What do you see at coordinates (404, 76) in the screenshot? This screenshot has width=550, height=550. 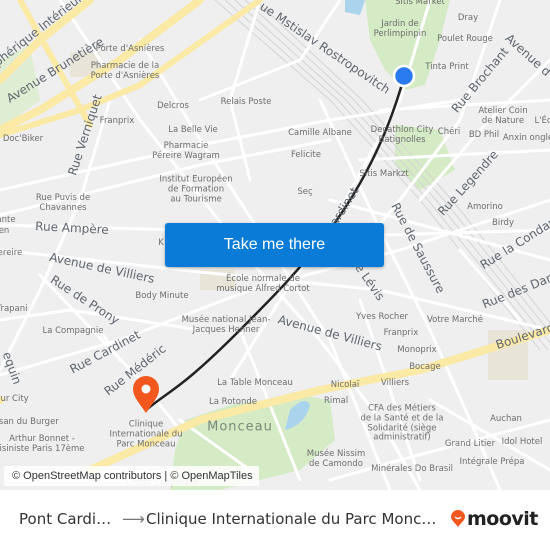 I see `origin-marker` at bounding box center [404, 76].